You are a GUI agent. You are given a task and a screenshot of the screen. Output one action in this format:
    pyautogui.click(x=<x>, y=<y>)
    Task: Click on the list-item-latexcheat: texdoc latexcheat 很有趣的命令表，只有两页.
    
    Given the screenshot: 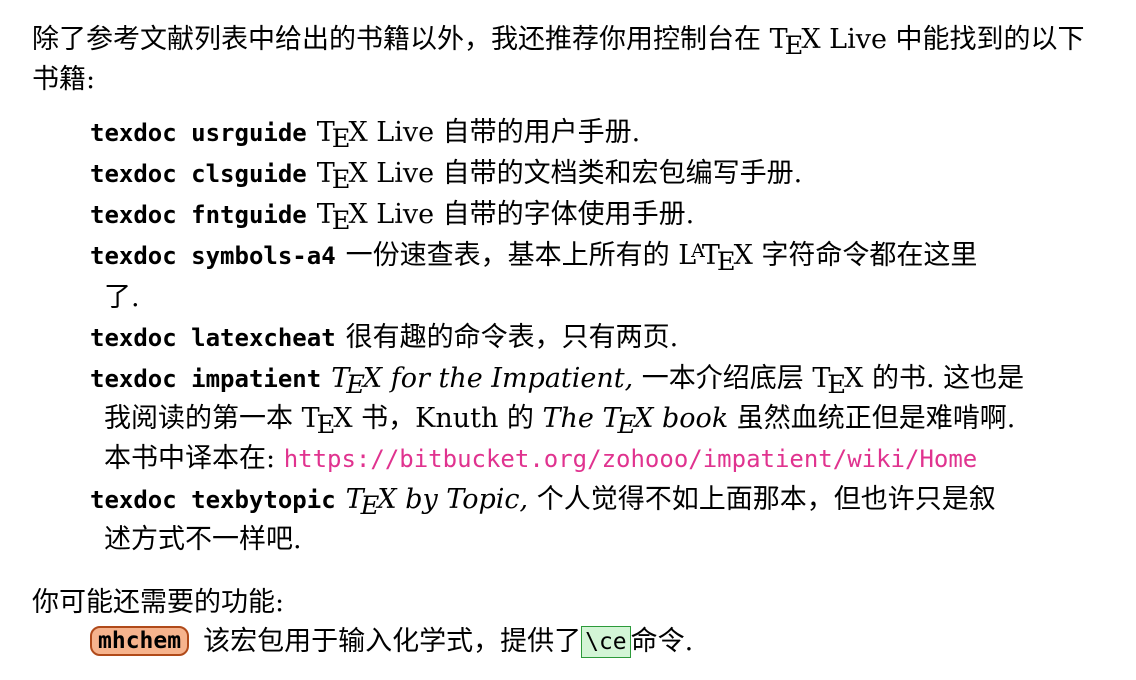 What is the action you would take?
    pyautogui.click(x=596, y=338)
    